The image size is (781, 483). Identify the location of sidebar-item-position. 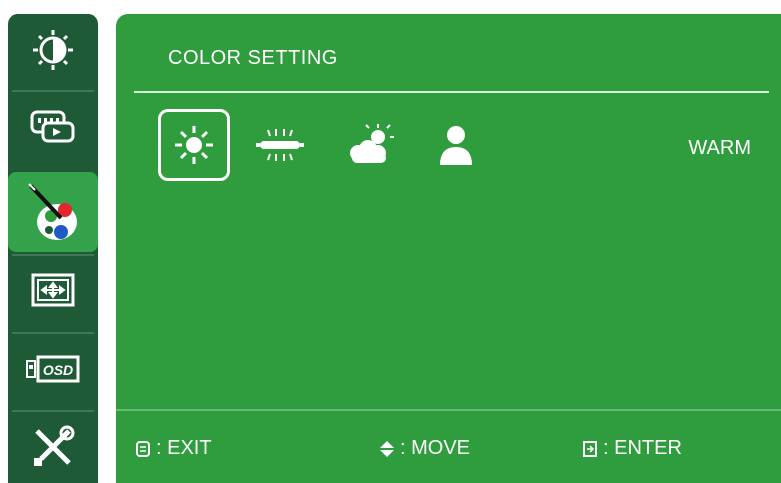
(53, 290).